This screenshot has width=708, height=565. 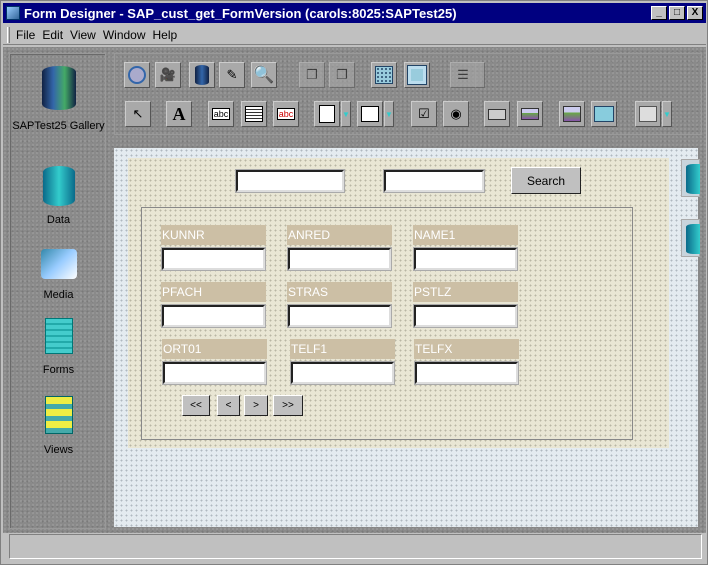 What do you see at coordinates (58, 336) in the screenshot?
I see `forms-icon` at bounding box center [58, 336].